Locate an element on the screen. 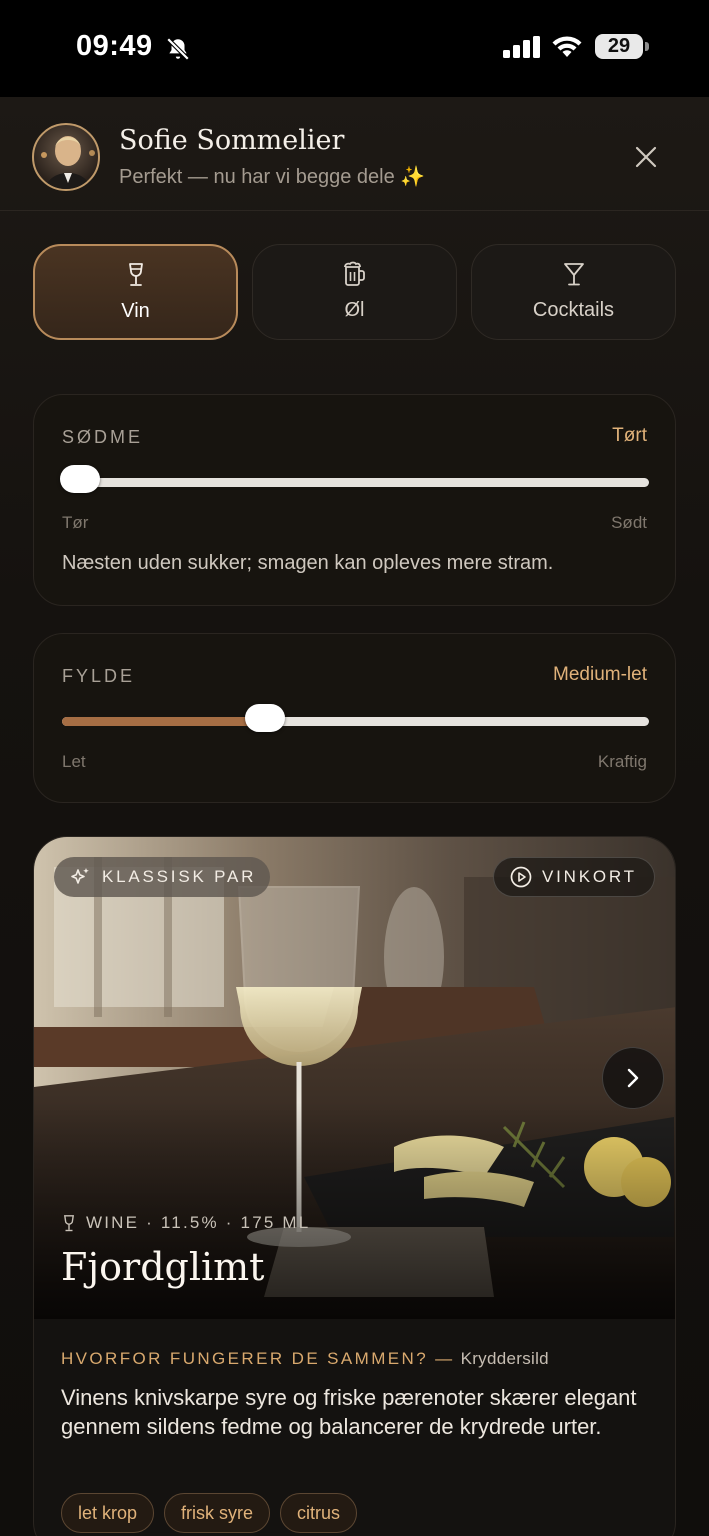 The height and width of the screenshot is (1536, 709). why-title: HVORFOR FUNGERER DE SAMMEN? — is located at coordinates (258, 1358).